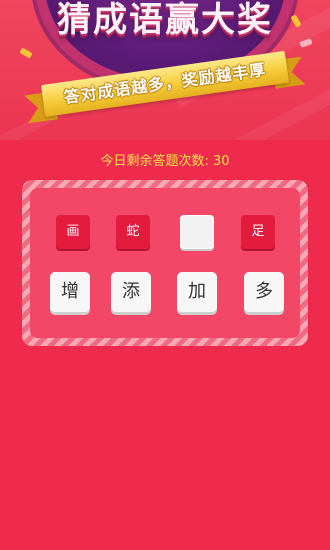 Image resolution: width=330 pixels, height=550 pixels. What do you see at coordinates (258, 232) in the screenshot?
I see `answer-slot-4: 足` at bounding box center [258, 232].